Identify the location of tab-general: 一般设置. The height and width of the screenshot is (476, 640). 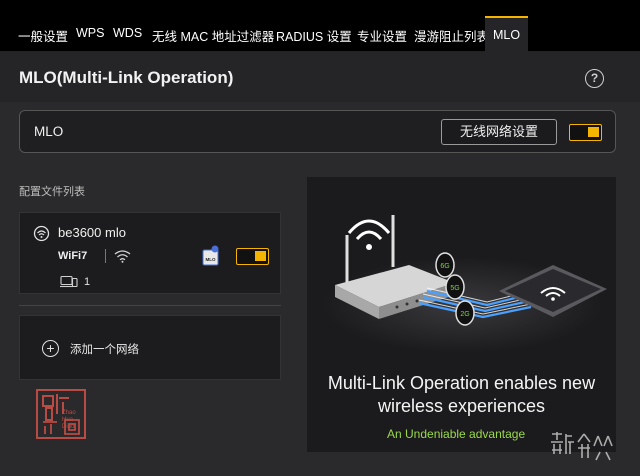
(43, 35).